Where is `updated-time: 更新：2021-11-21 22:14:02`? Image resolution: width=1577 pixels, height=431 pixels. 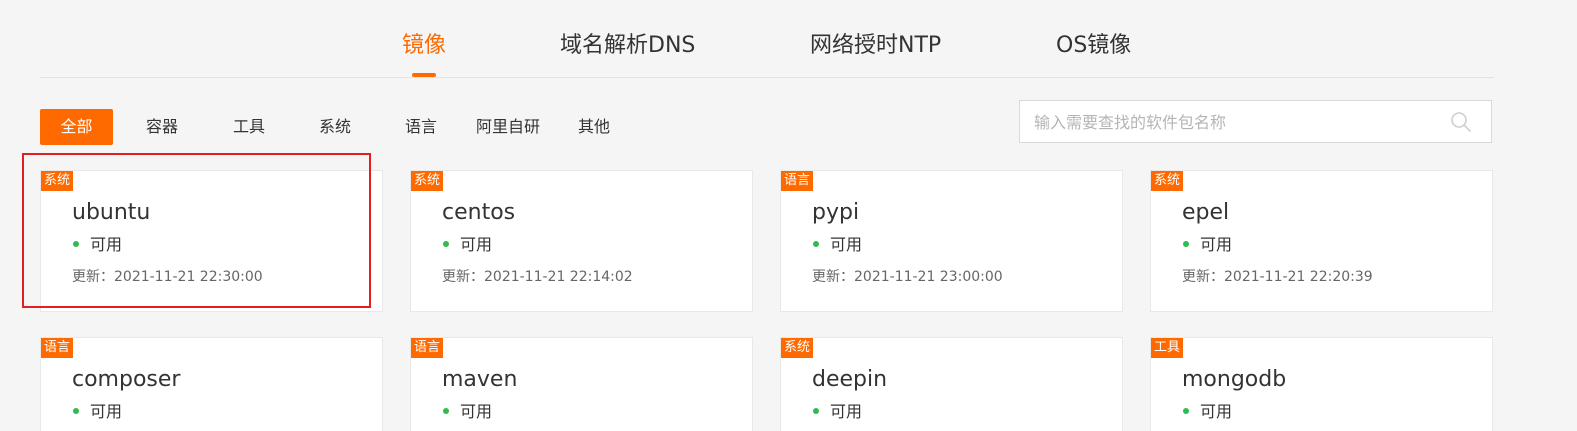 updated-time: 更新：2021-11-21 22:14:02 is located at coordinates (537, 277).